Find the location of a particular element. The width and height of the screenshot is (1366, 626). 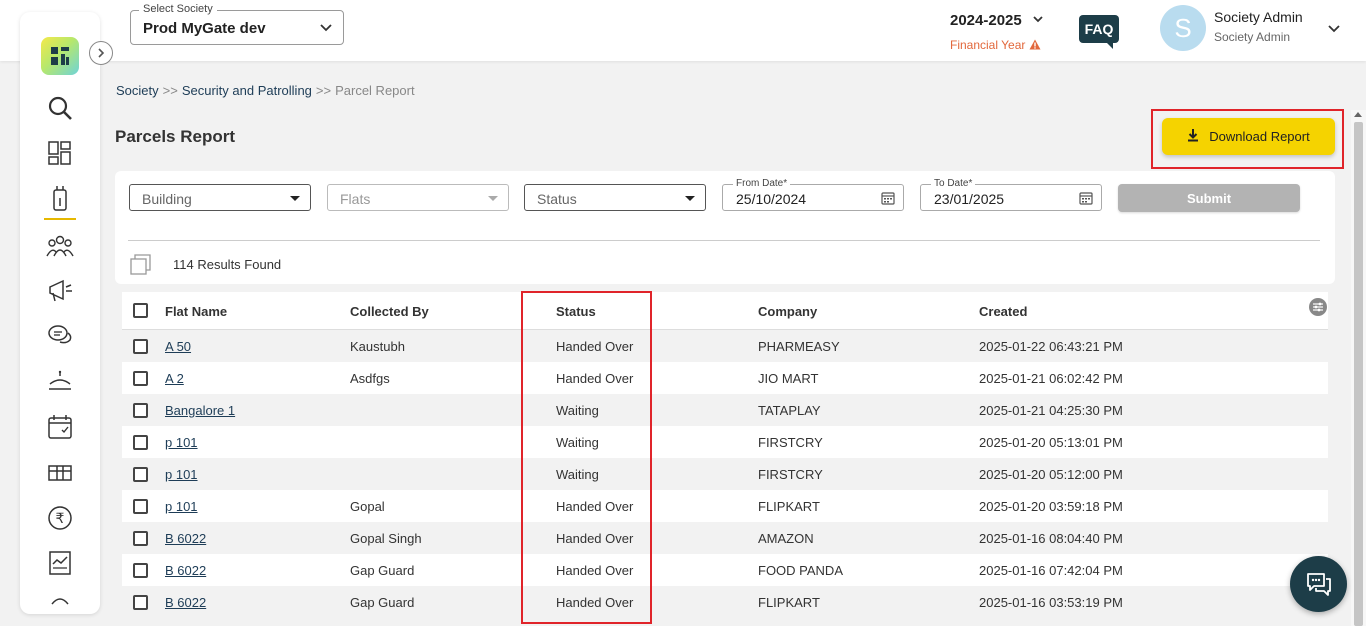

column-settings-icon is located at coordinates (1318, 307).